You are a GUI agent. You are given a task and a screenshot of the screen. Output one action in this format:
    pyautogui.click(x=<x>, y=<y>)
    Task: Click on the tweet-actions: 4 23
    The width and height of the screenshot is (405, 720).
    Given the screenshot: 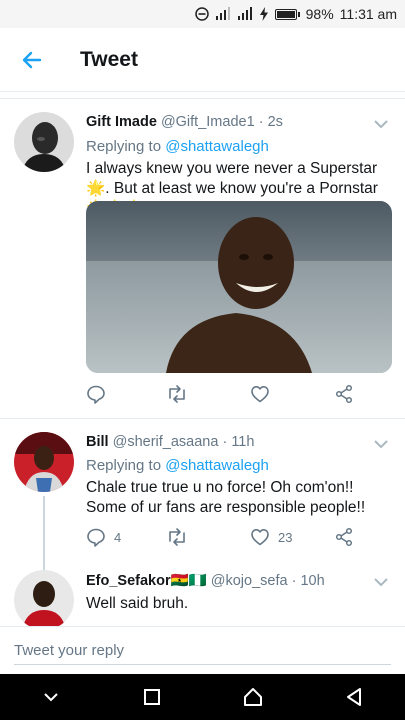 What is the action you would take?
    pyautogui.click(x=226, y=539)
    